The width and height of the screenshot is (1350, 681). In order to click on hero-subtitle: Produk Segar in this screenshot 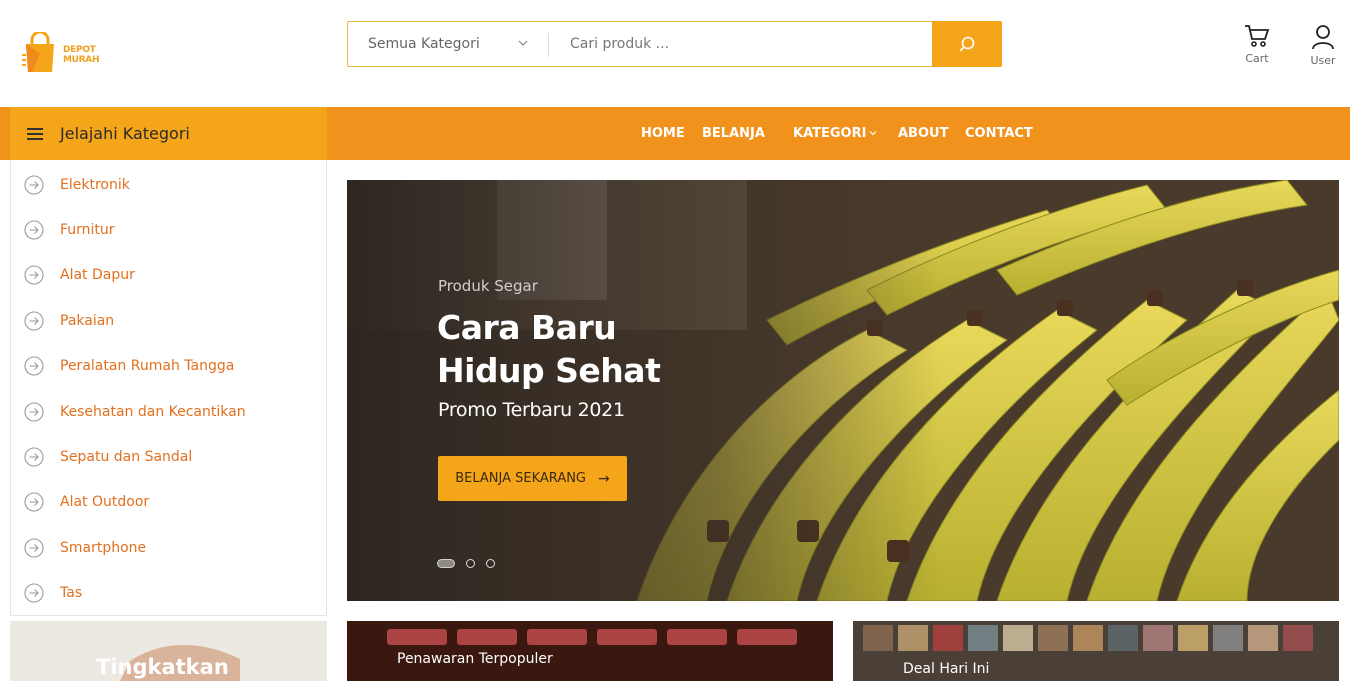, I will do `click(488, 286)`.